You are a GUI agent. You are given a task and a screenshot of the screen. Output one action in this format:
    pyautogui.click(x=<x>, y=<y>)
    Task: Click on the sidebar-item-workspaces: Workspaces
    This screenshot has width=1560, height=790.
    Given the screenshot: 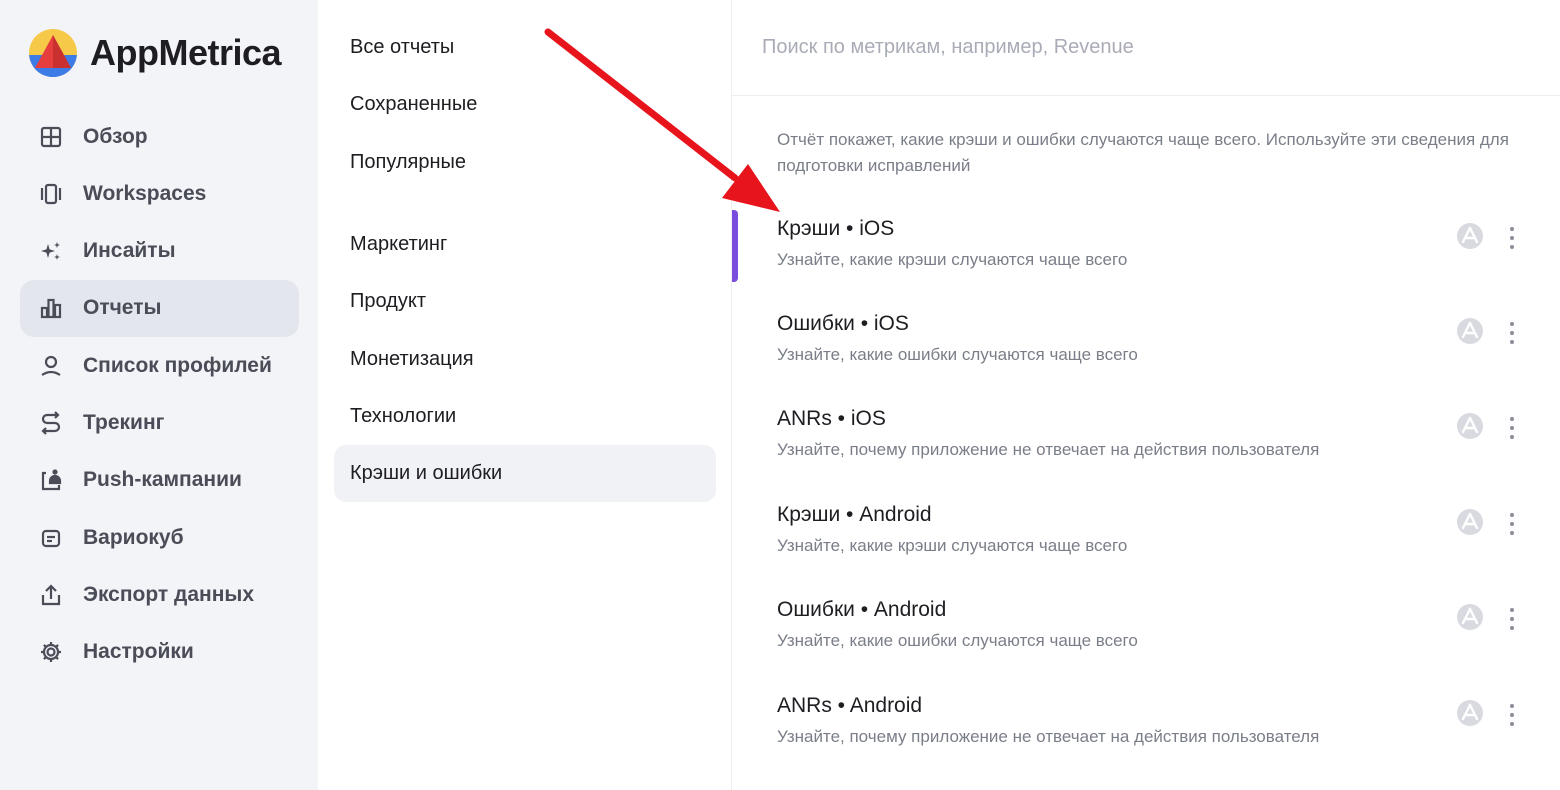 What is the action you would take?
    pyautogui.click(x=159, y=193)
    